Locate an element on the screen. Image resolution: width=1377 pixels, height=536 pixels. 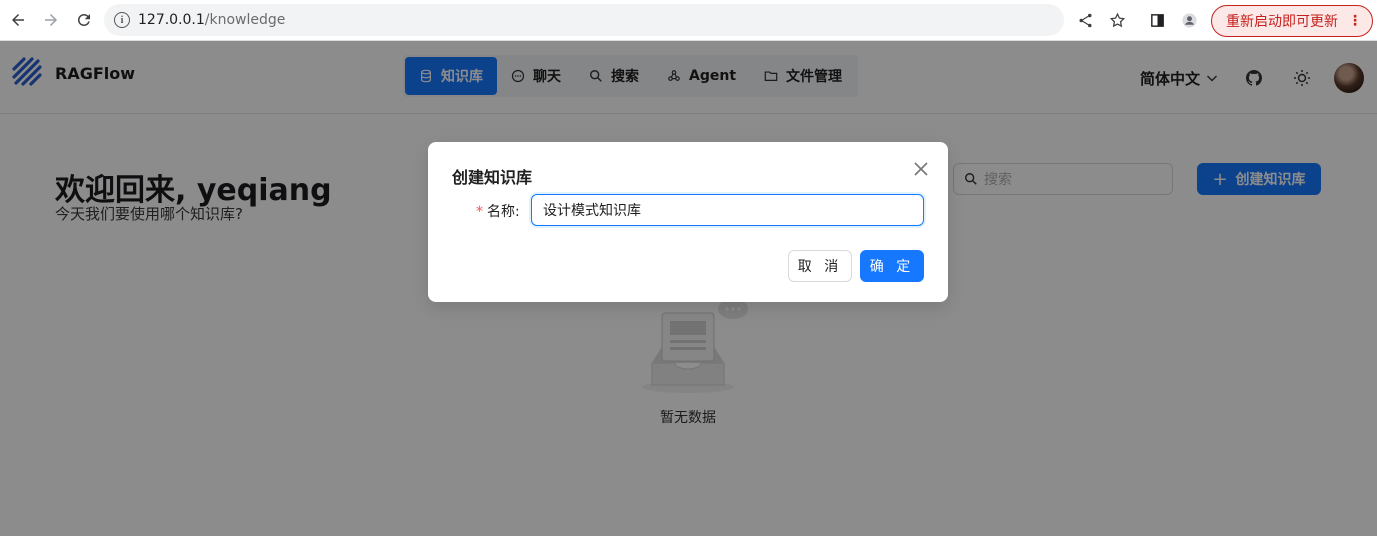
cancel-button: 取 消 is located at coordinates (820, 266).